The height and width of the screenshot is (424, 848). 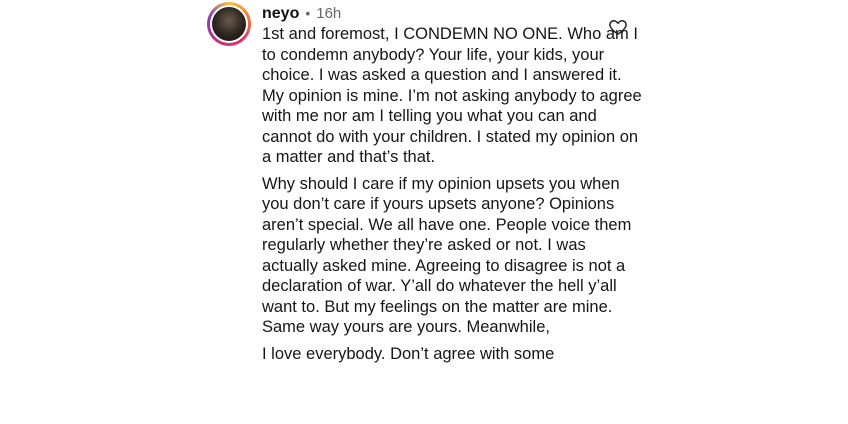 I want to click on timestamp: 16h, so click(x=328, y=14).